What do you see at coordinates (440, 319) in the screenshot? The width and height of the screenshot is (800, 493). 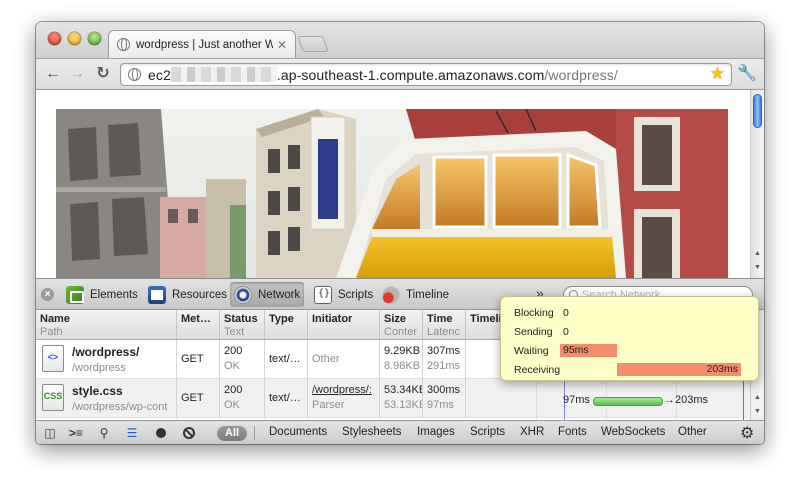 I see `column-label: Time` at bounding box center [440, 319].